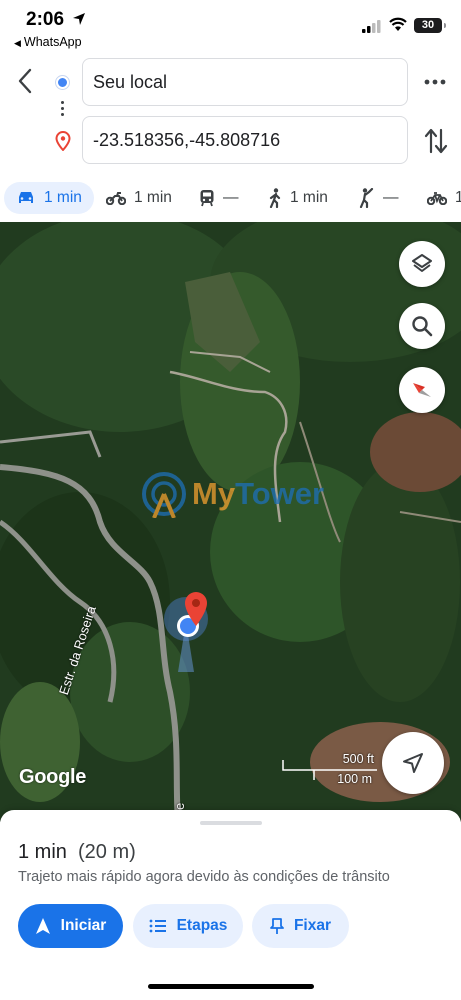 The width and height of the screenshot is (461, 1000). I want to click on origin-input: Seu local, so click(245, 82).